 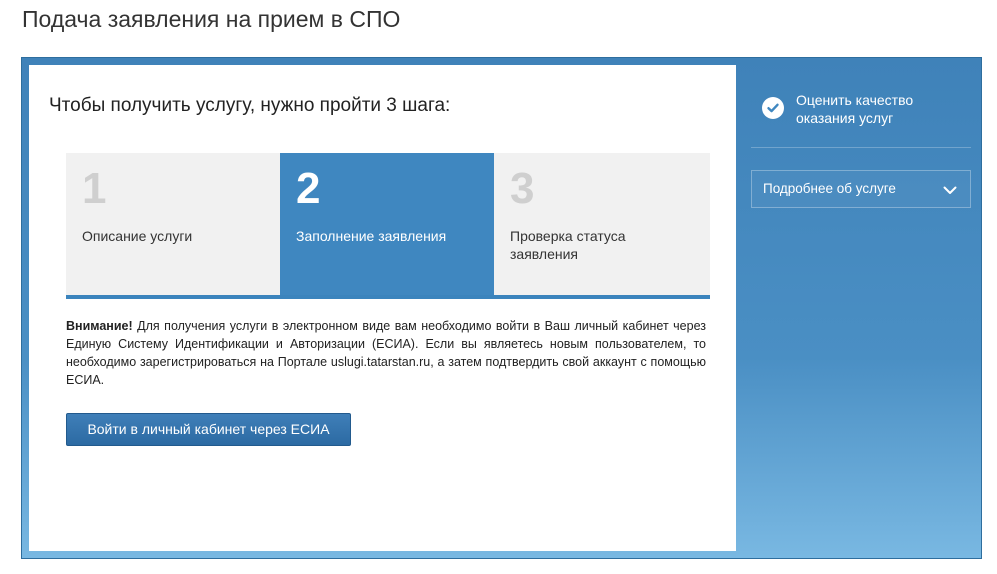 I want to click on step-1: 1 Описание услуги, so click(x=173, y=224).